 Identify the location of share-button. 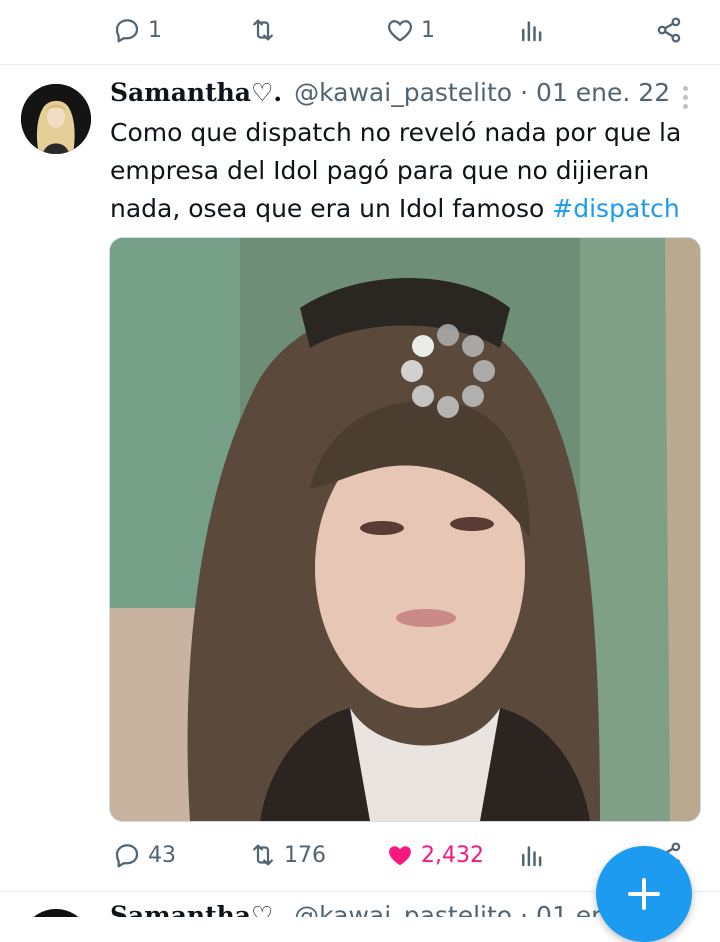
(669, 30).